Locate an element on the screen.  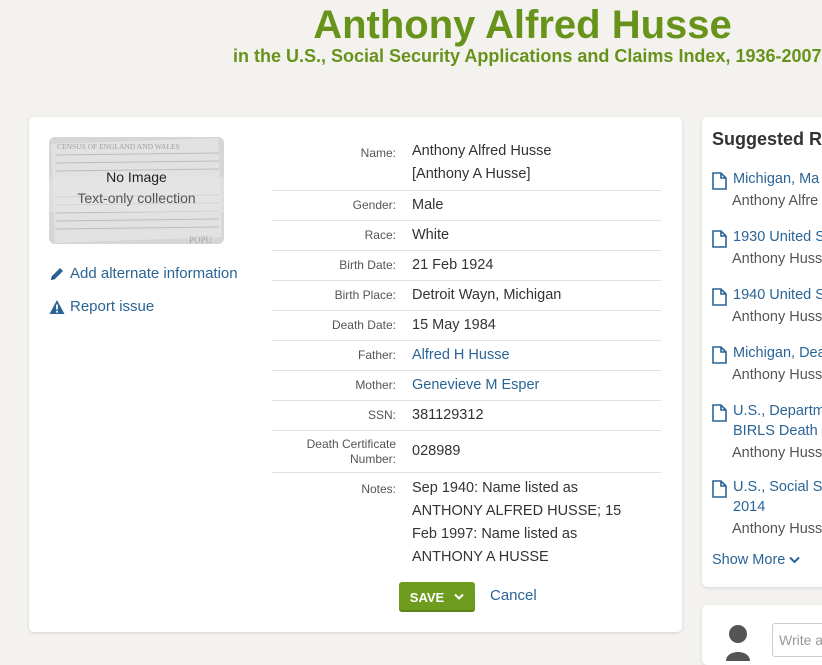
detail-row-race: Race: White is located at coordinates (466, 236).